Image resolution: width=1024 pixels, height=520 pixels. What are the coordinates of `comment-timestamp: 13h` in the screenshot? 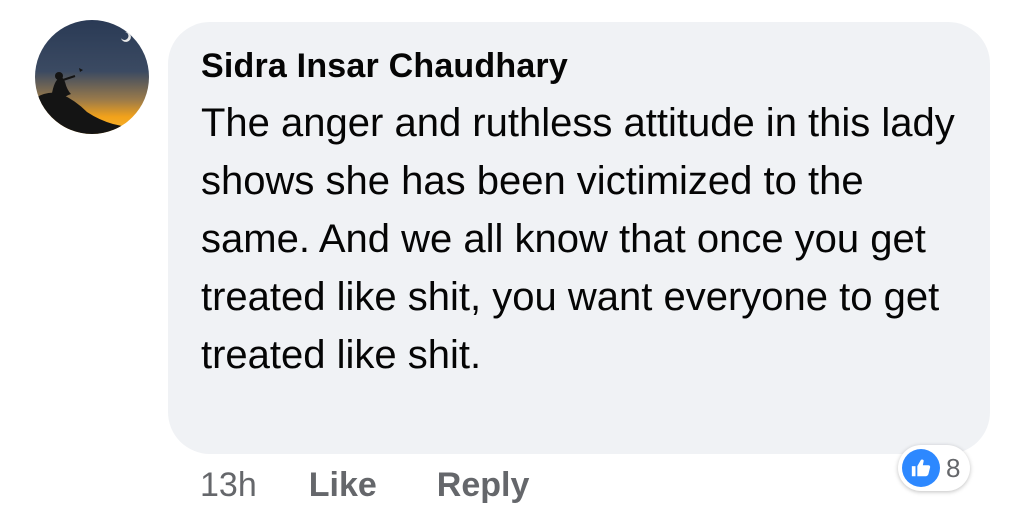 It's located at (228, 485).